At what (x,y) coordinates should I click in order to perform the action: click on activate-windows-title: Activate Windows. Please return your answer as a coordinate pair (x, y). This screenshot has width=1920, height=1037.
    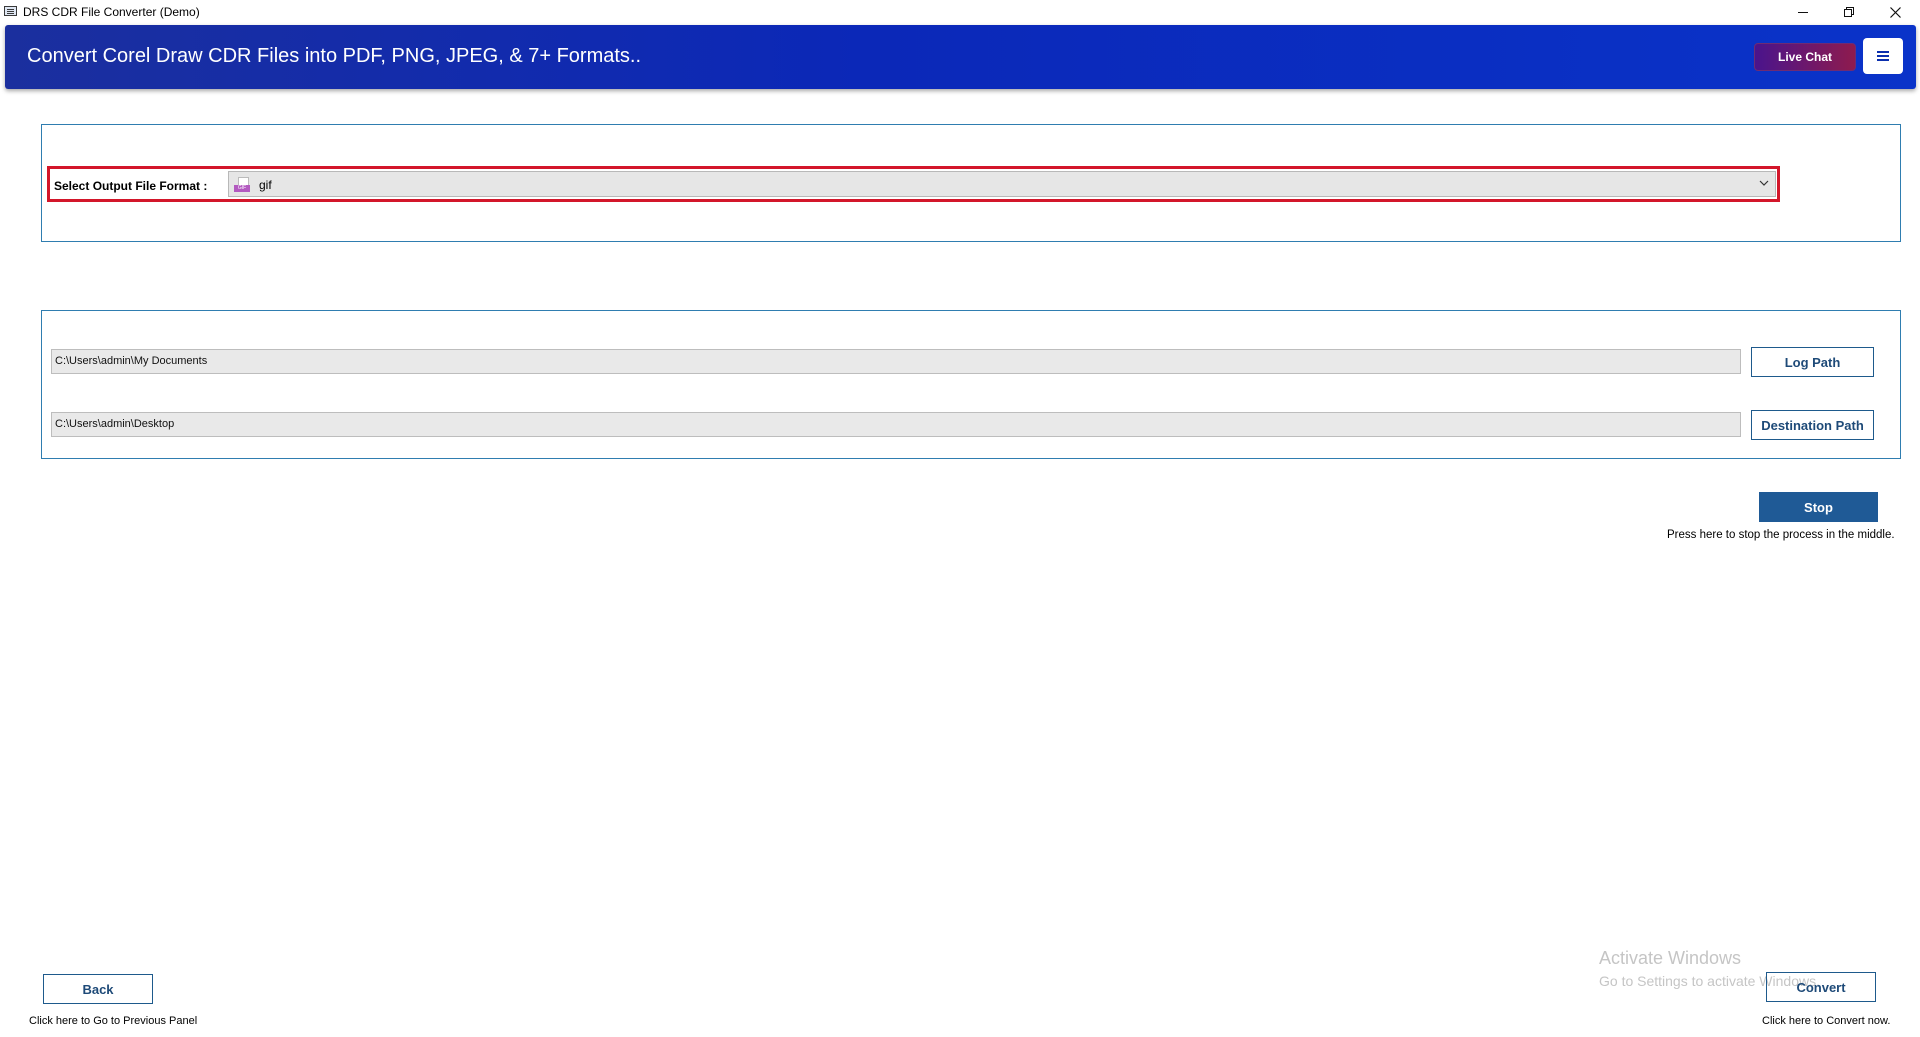
    Looking at the image, I should click on (1670, 958).